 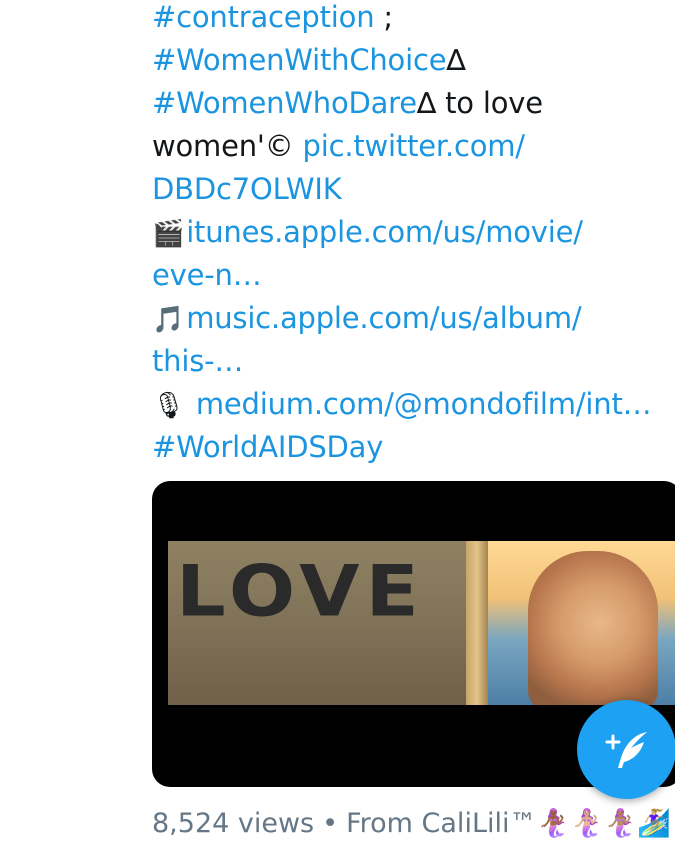 What do you see at coordinates (412, 447) in the screenshot?
I see `tweet-line: #WorldAIDSDay` at bounding box center [412, 447].